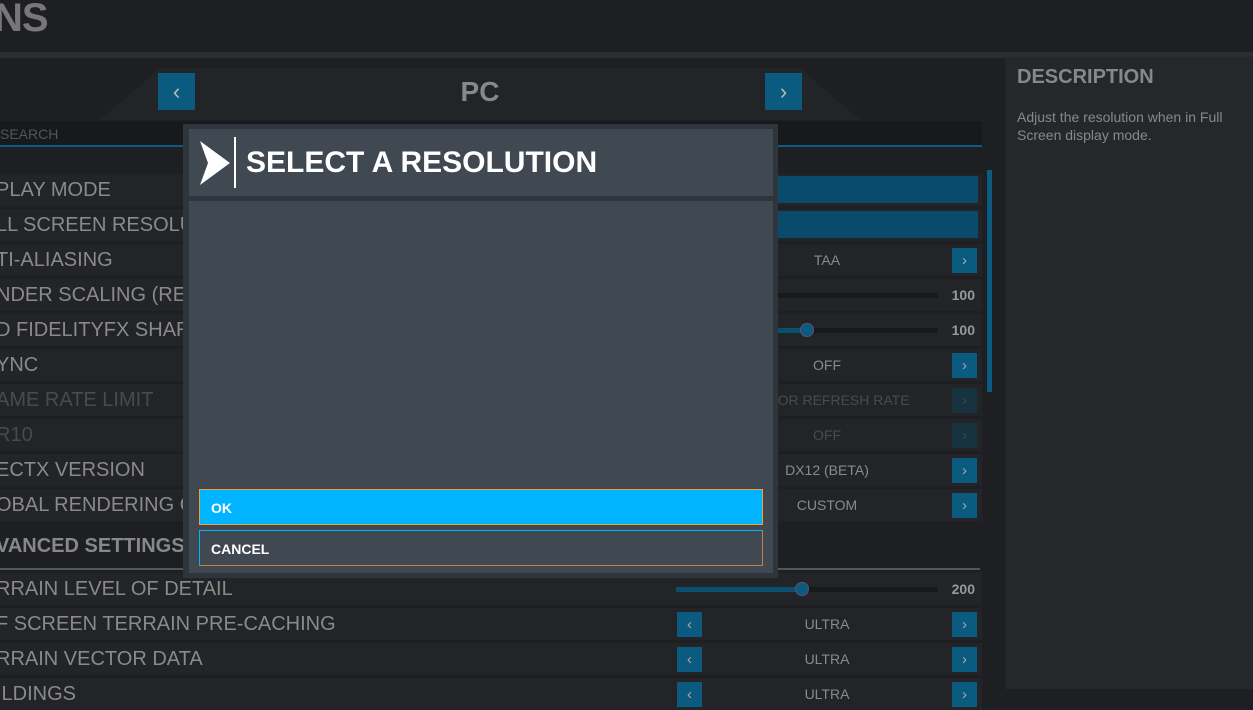 Image resolution: width=1253 pixels, height=710 pixels. What do you see at coordinates (481, 548) in the screenshot?
I see `cancel-button: CANCEL` at bounding box center [481, 548].